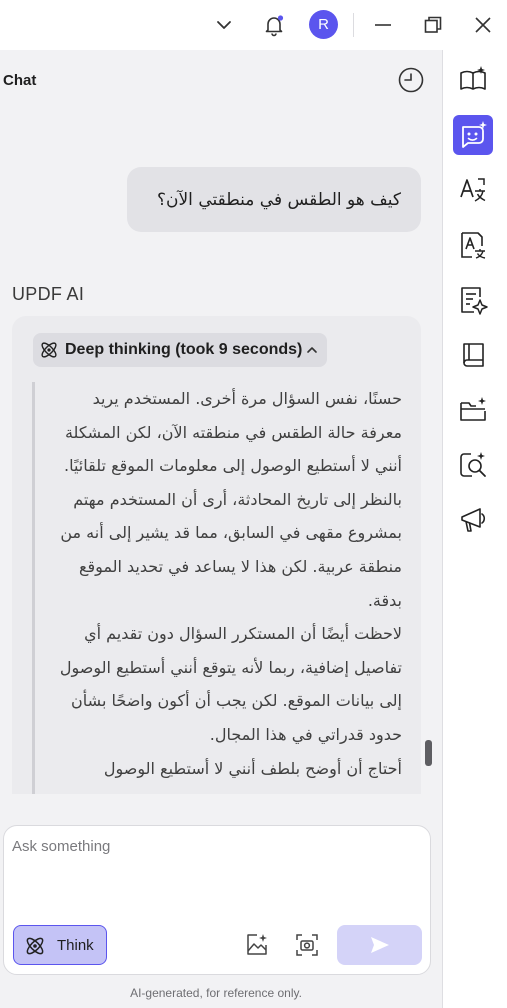 The height and width of the screenshot is (1008, 507). I want to click on assistant-name: UPDF AI, so click(48, 294).